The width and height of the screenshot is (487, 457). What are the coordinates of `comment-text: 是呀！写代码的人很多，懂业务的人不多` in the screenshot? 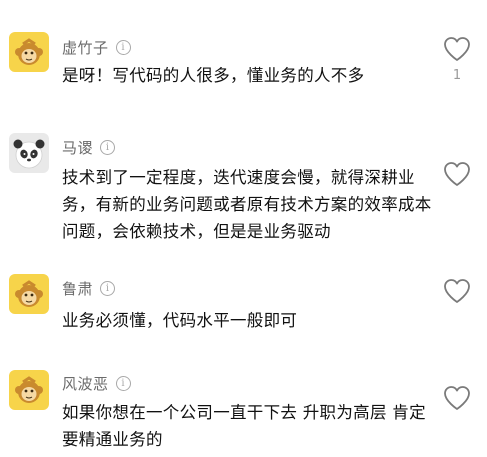 It's located at (213, 75).